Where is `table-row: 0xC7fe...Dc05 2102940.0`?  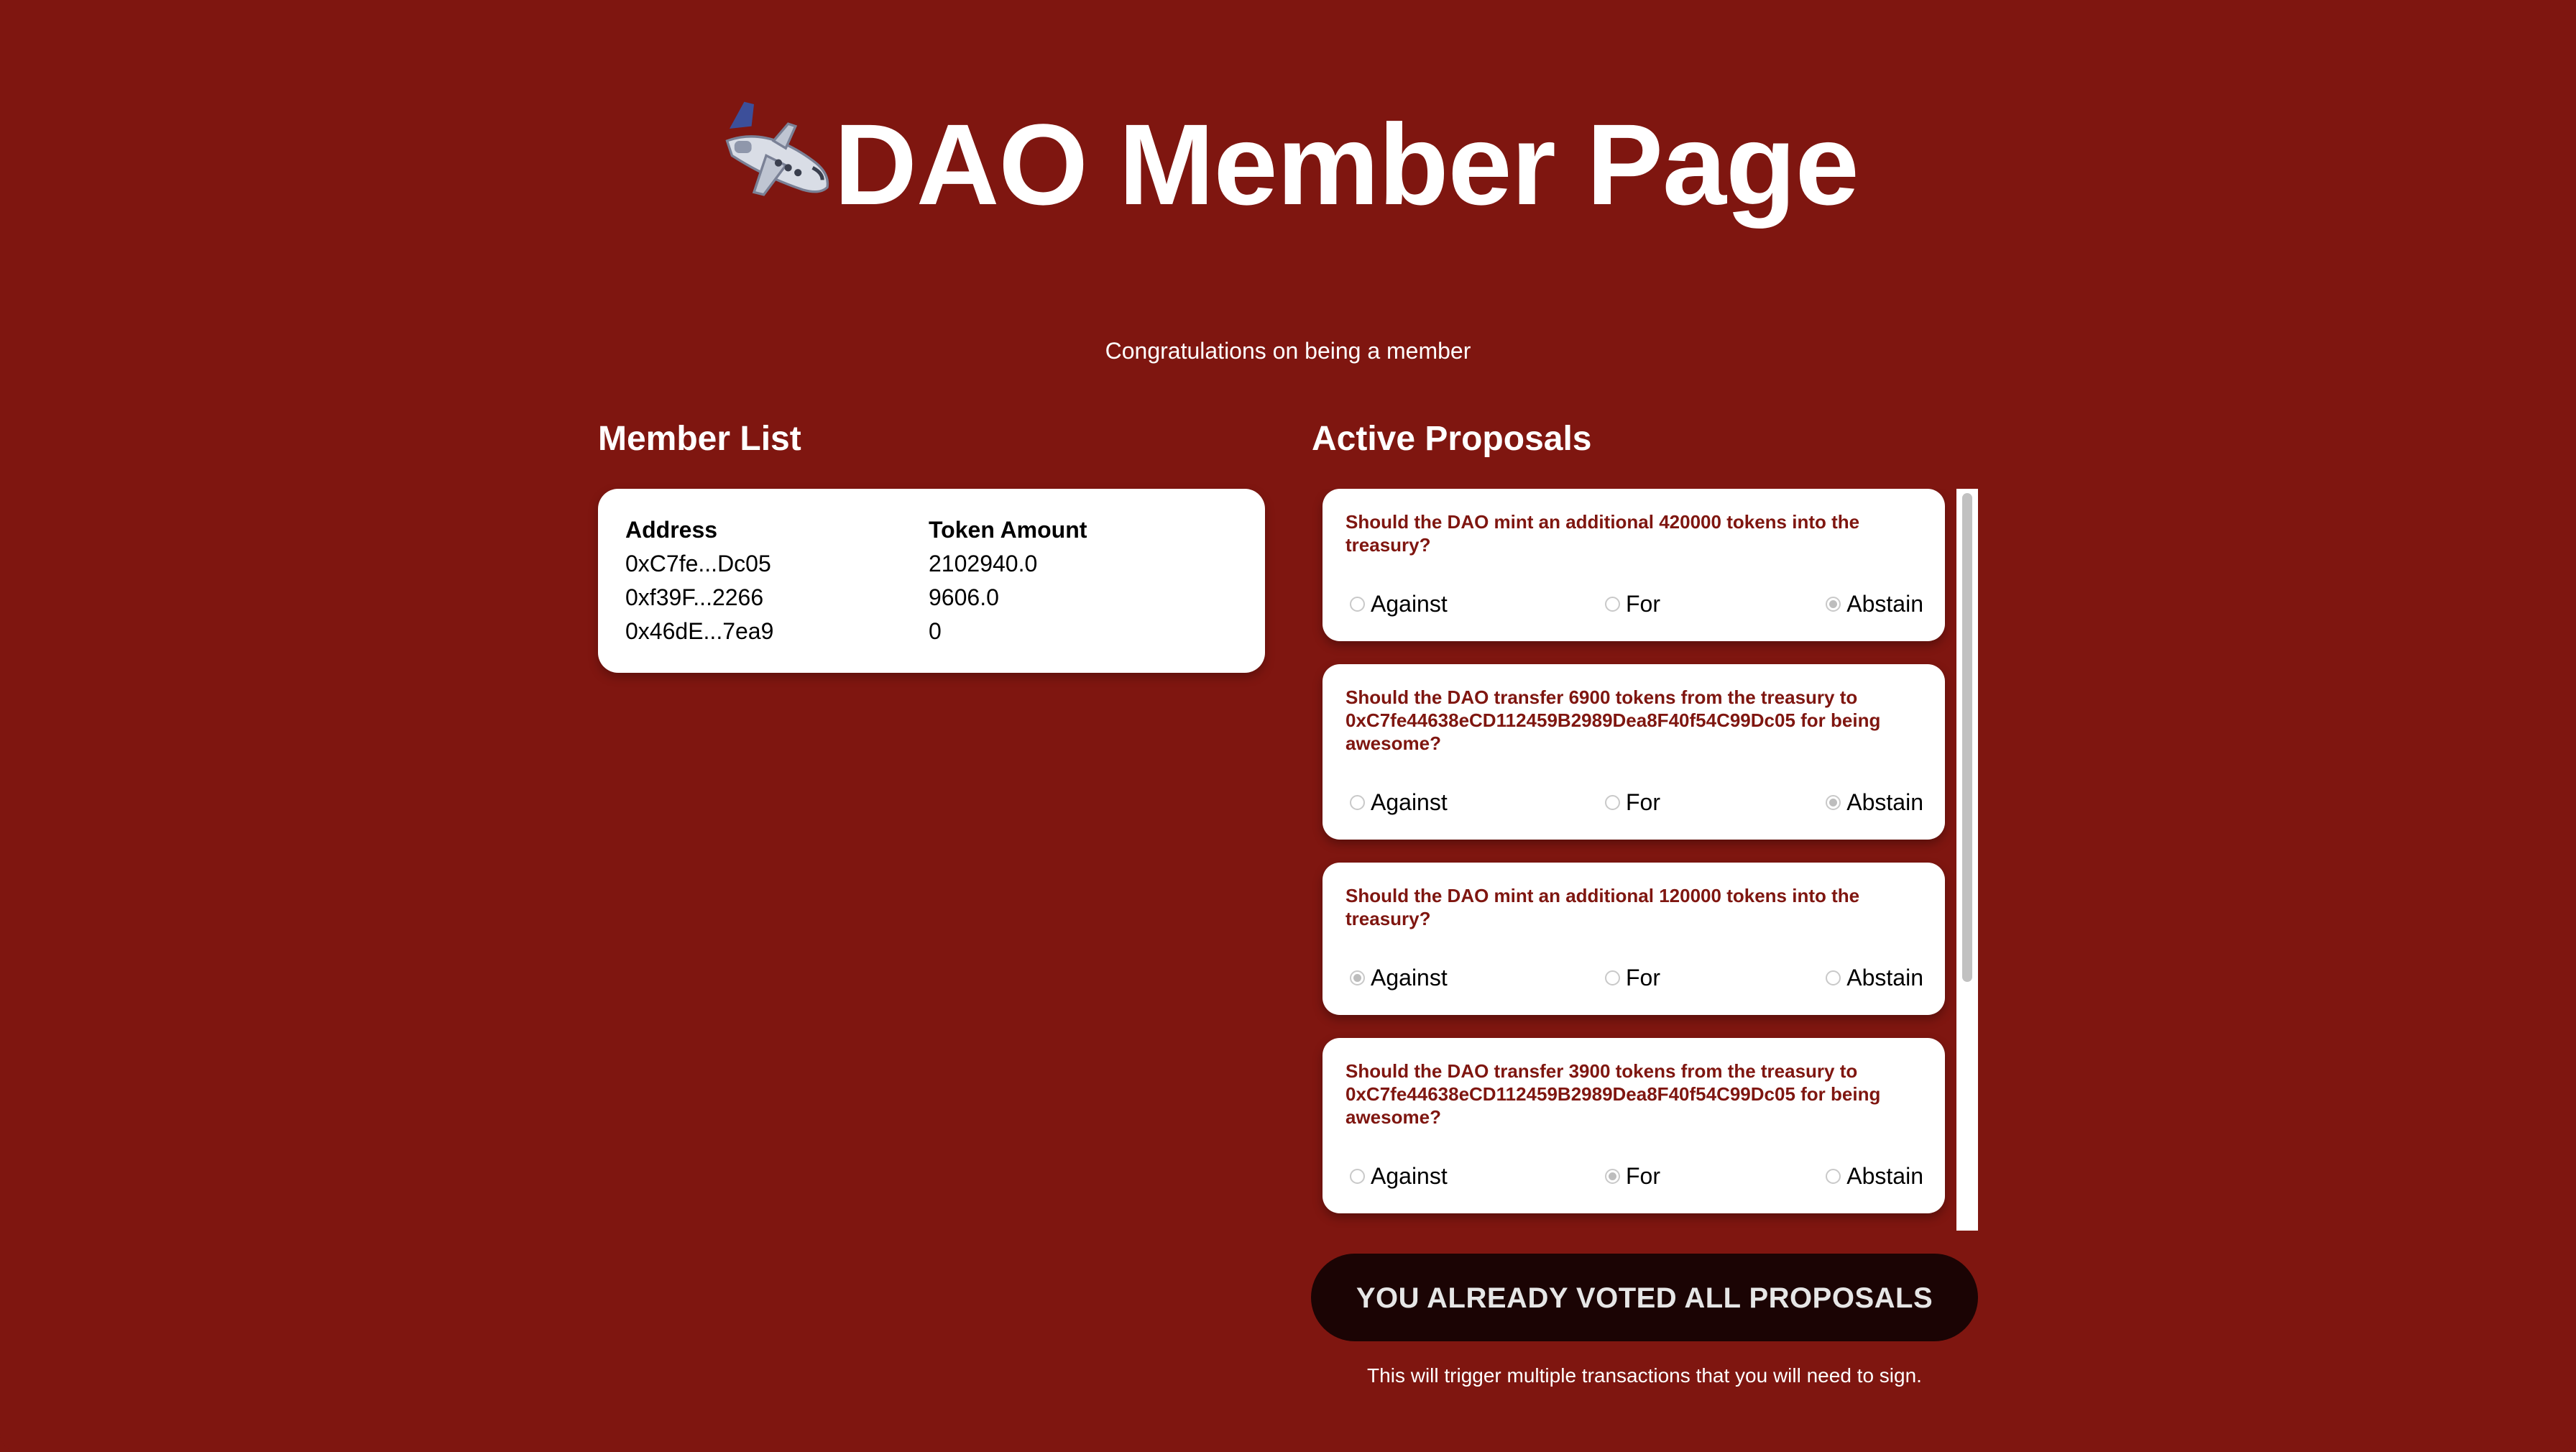
table-row: 0xC7fe...Dc05 2102940.0 is located at coordinates (856, 564).